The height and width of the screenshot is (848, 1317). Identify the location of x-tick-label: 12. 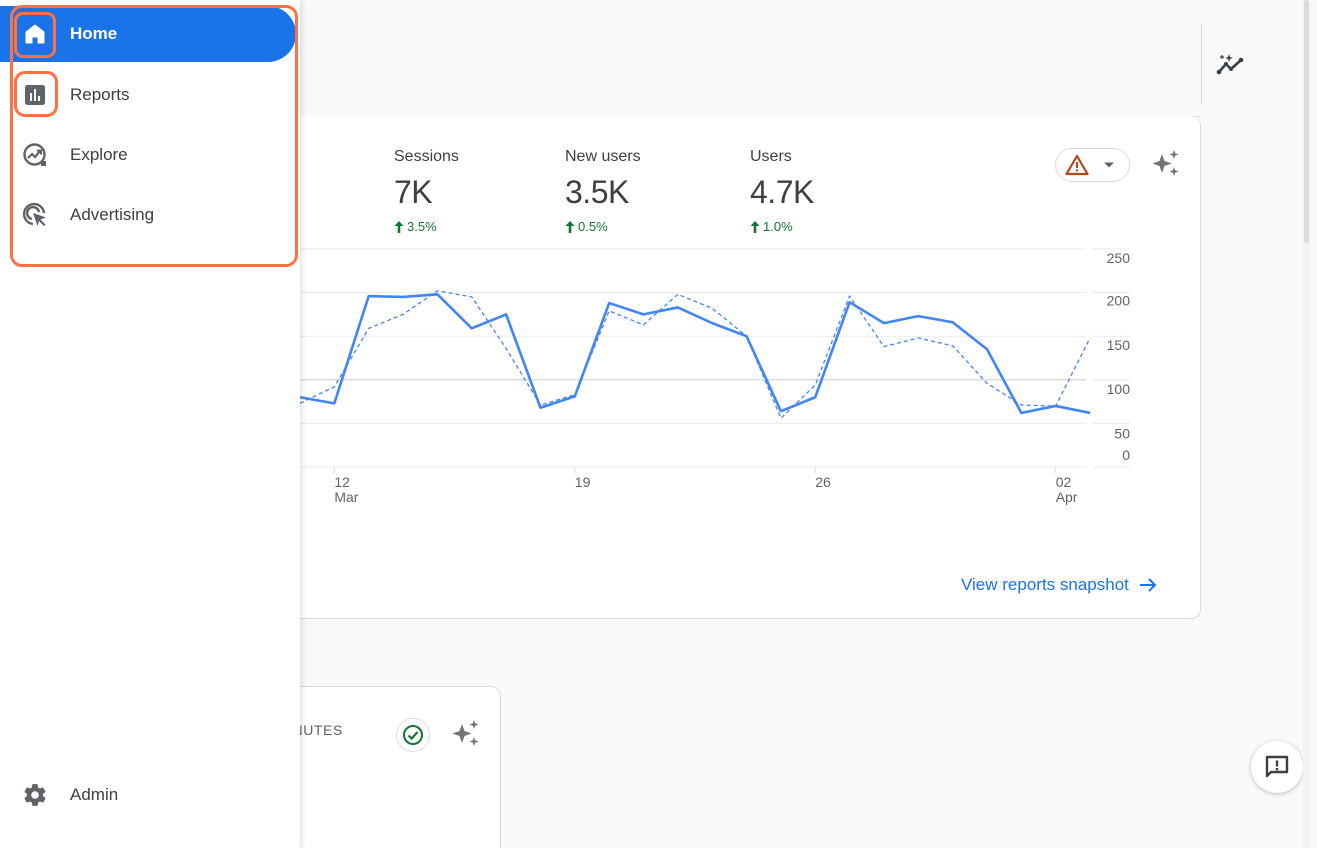
(342, 482).